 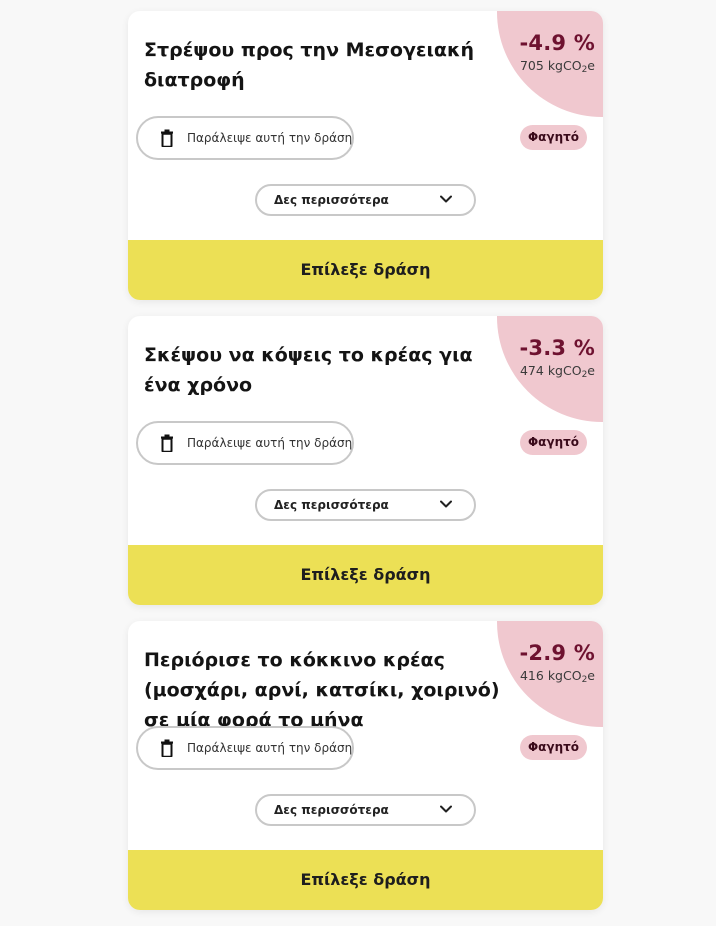 What do you see at coordinates (557, 653) in the screenshot?
I see `impact-percent: -2.9 %` at bounding box center [557, 653].